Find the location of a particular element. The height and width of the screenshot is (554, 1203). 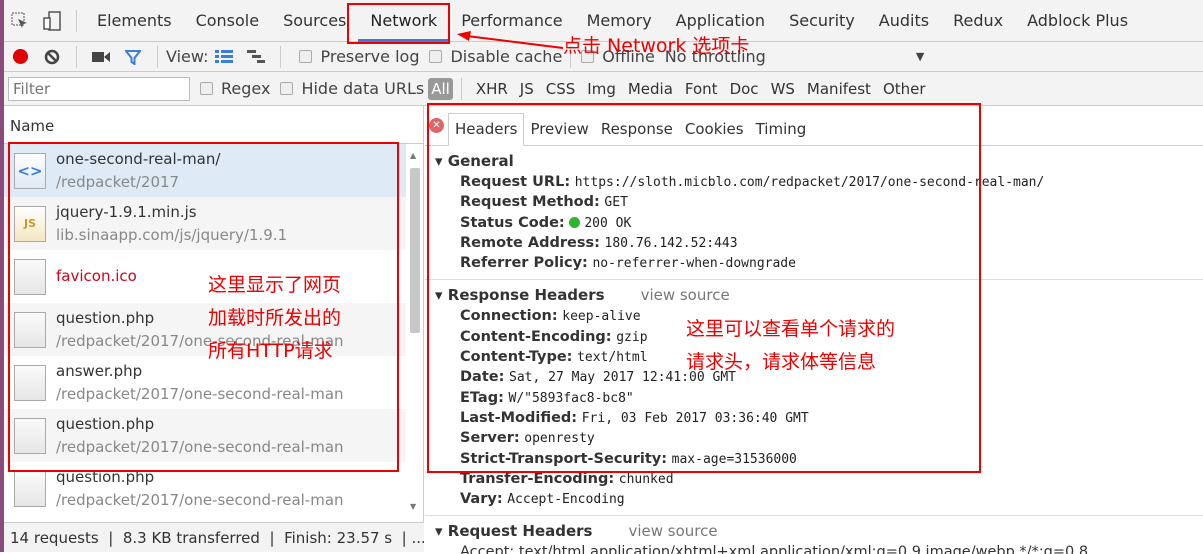

view-label: View: is located at coordinates (187, 56).